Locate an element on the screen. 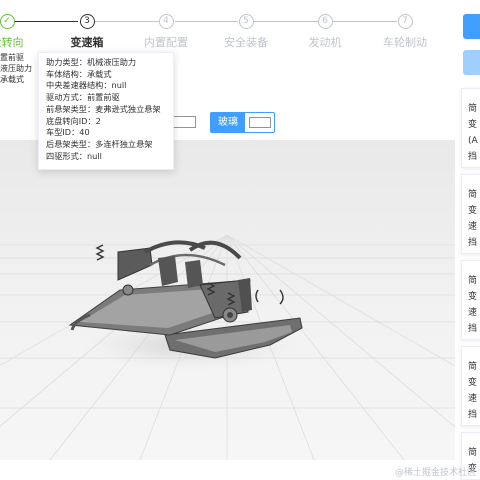 This screenshot has width=480, height=480. right-panel: 简 变 (A 挡 简 变 速 挡 简 变 速 挡 简 变 速 挡 简 变 is located at coordinates (467, 240).